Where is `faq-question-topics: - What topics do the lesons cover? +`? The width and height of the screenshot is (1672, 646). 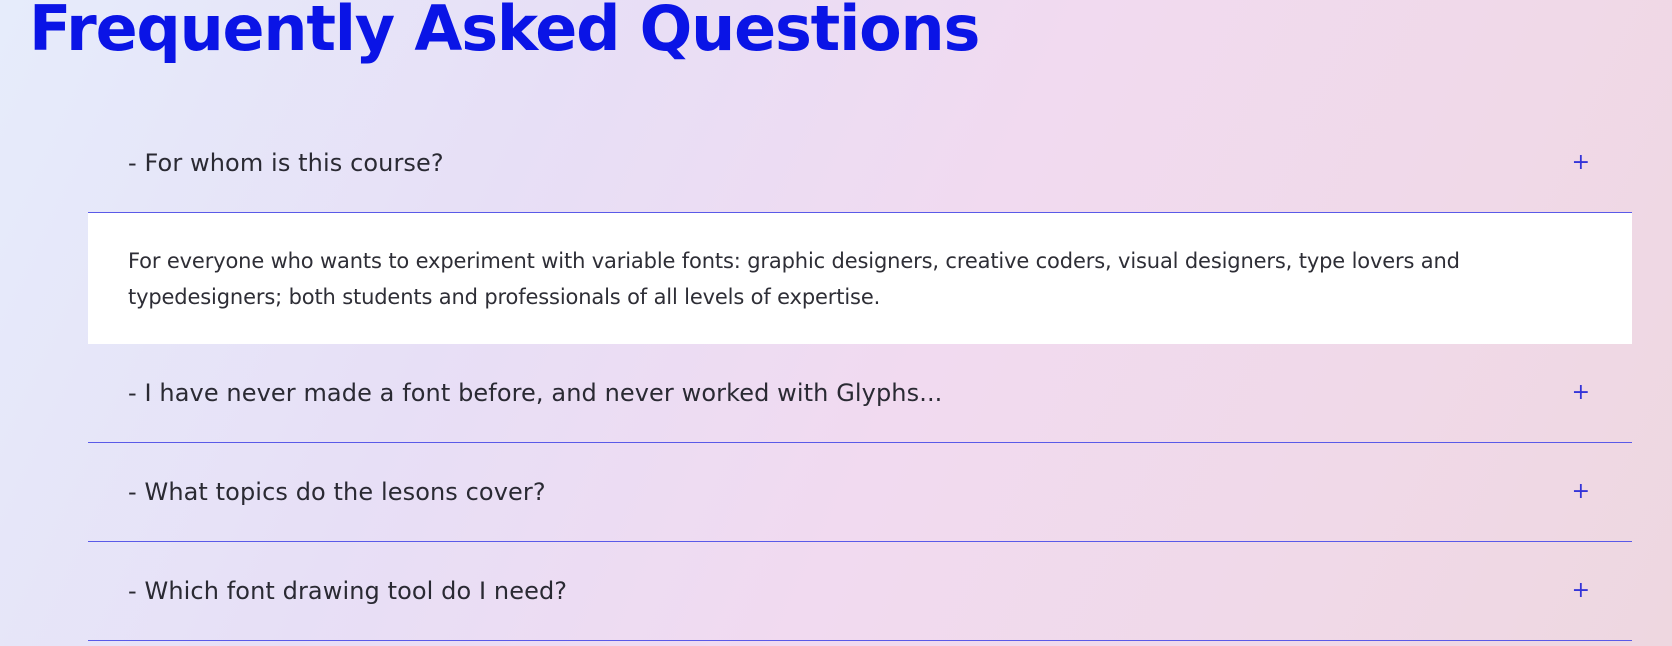 faq-question-topics: - What topics do the lesons cover? + is located at coordinates (860, 492).